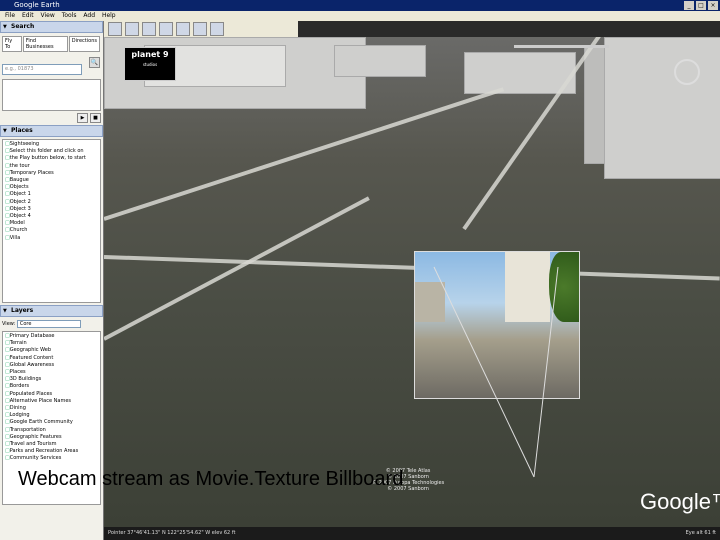 This screenshot has height=540, width=720. I want to click on image-overlay-icon, so click(183, 29).